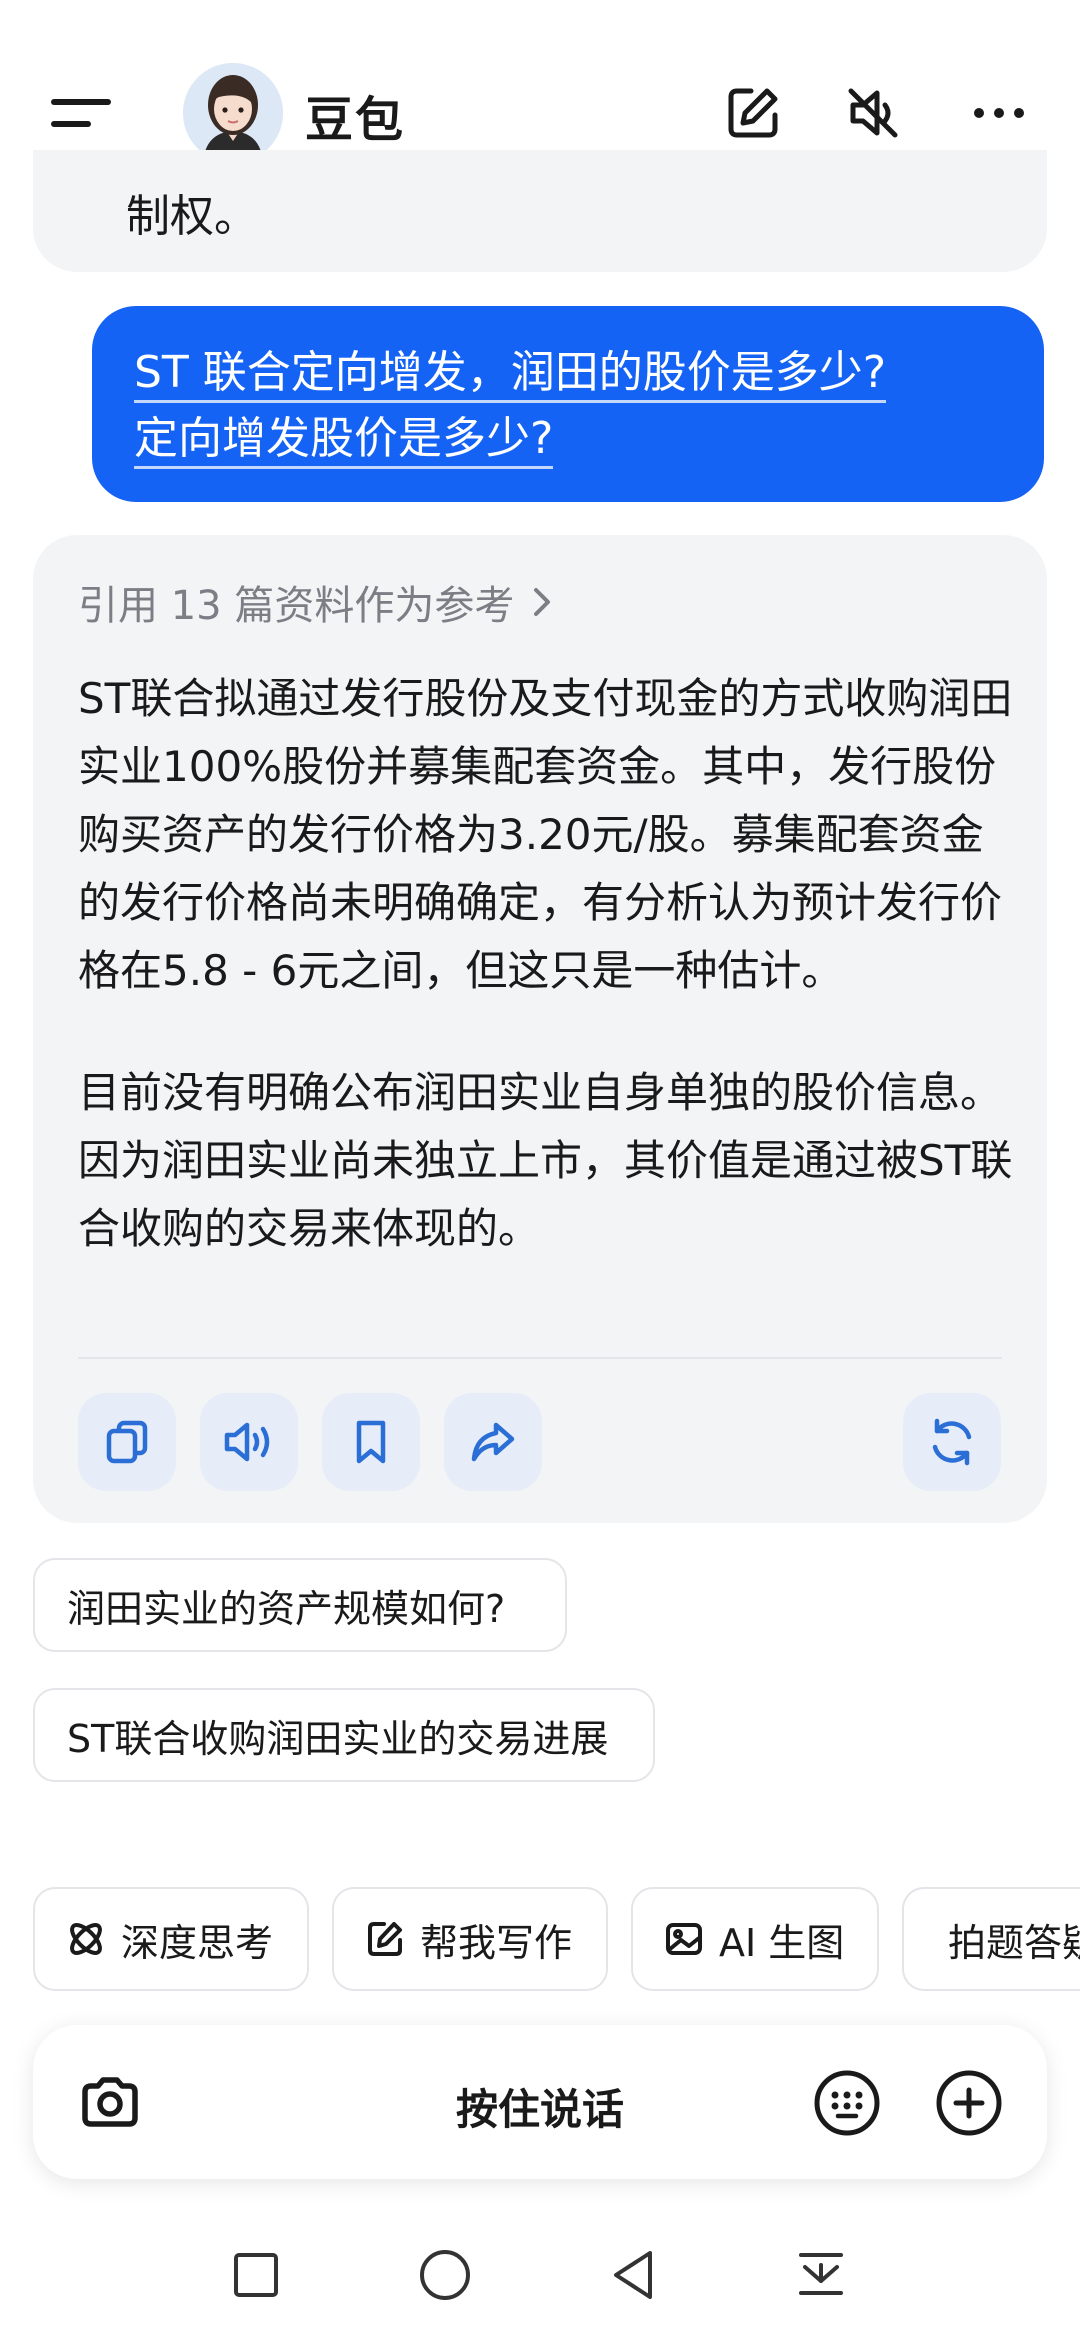 This screenshot has width=1080, height=2326. I want to click on references-link: 引用 13 篇资料作为参考, so click(317, 602).